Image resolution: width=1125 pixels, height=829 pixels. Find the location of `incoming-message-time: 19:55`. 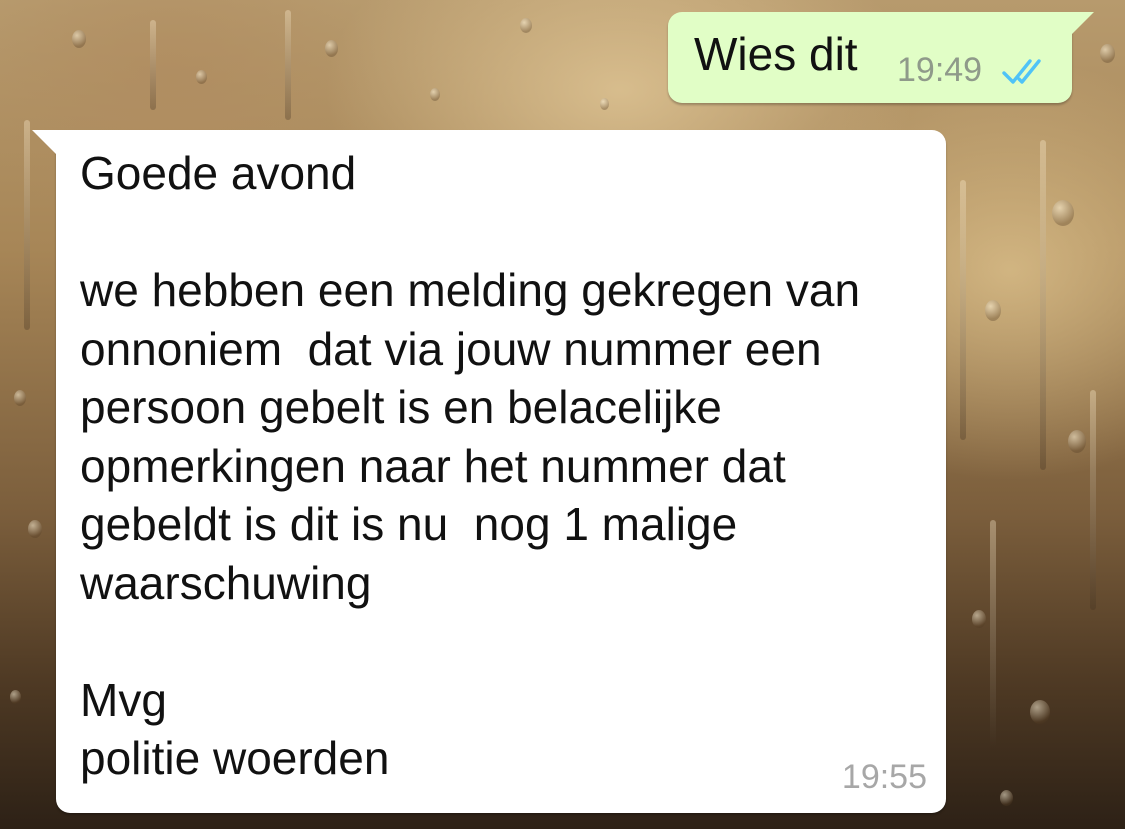

incoming-message-time: 19:55 is located at coordinates (884, 777).